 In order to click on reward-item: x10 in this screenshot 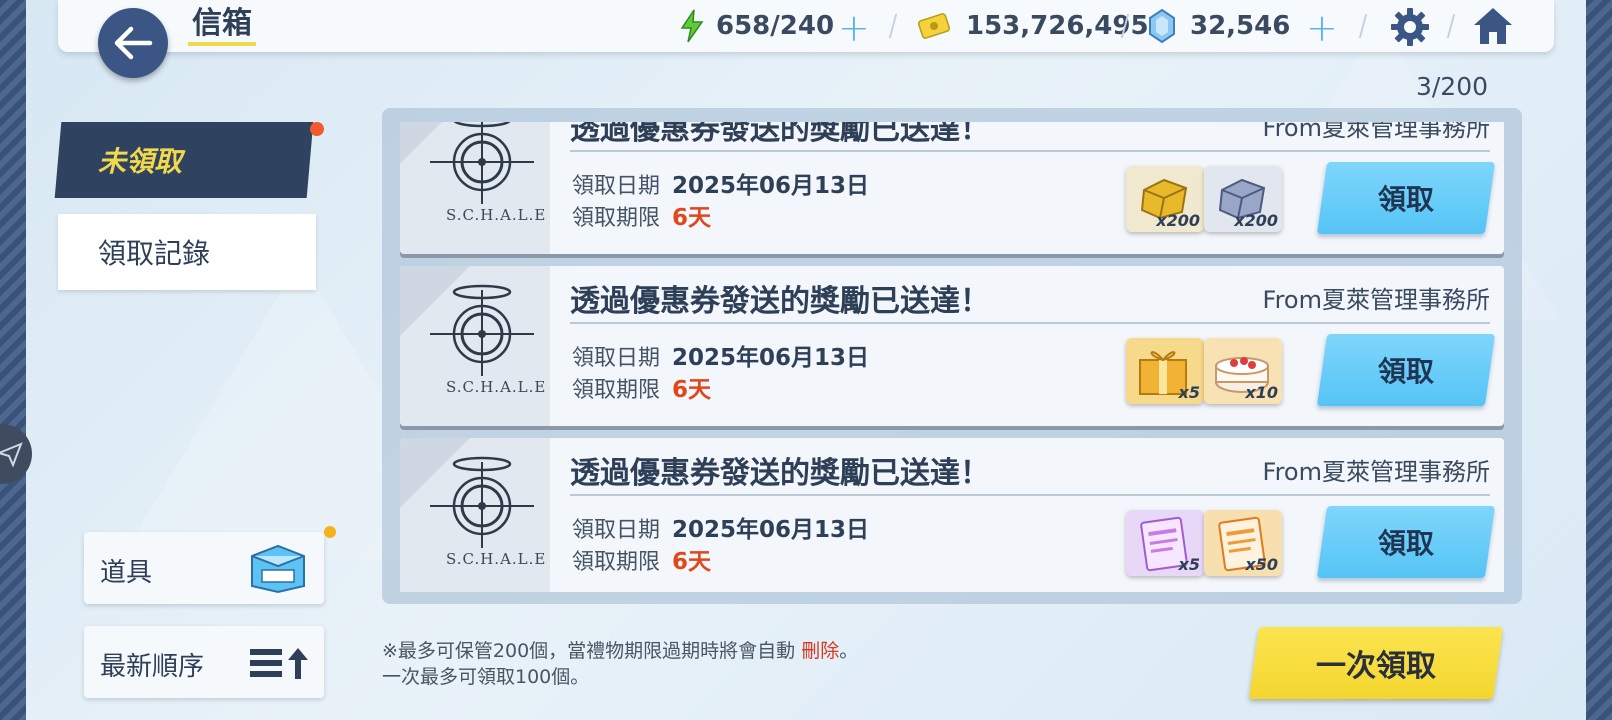, I will do `click(1243, 371)`.